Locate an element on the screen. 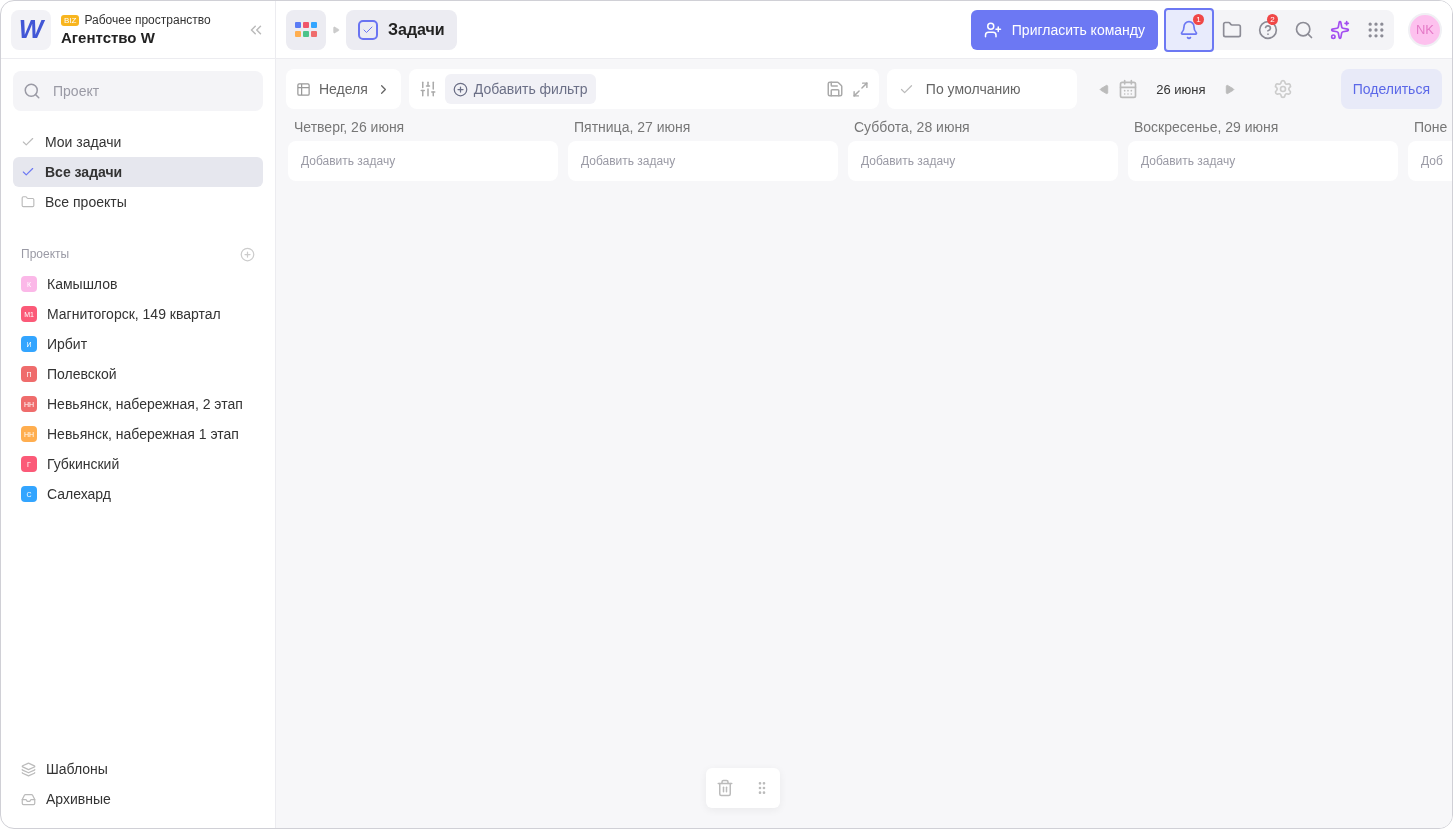 This screenshot has height=829, width=1453. day-title: Поне is located at coordinates (1431, 127).